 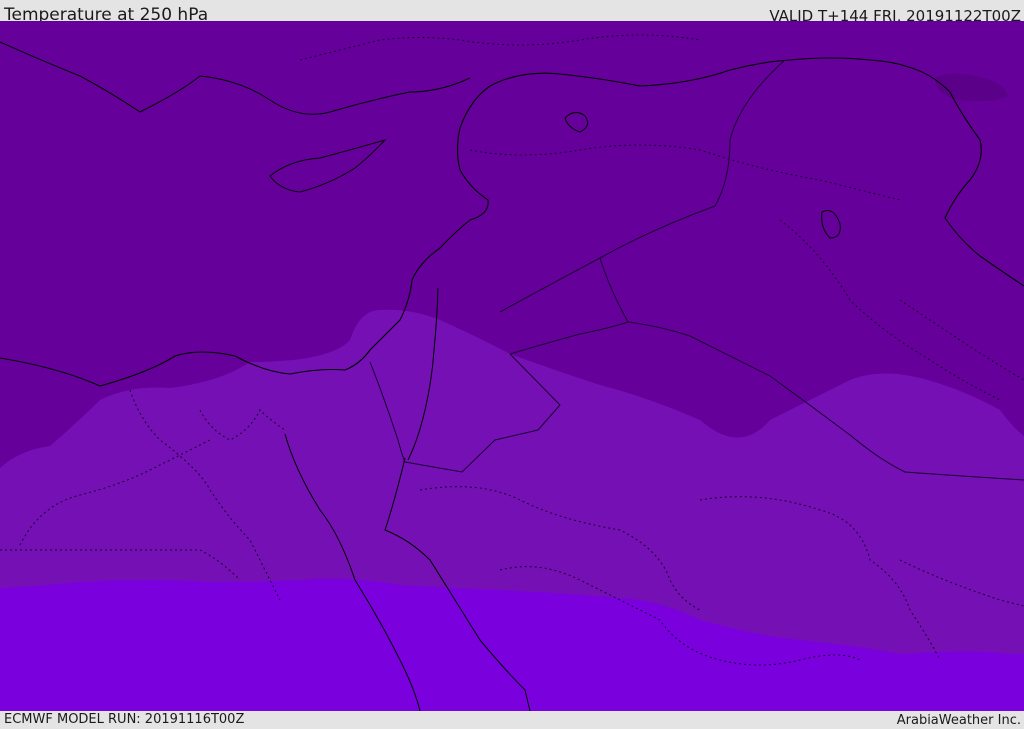 I want to click on credit-label: ArabiaWeather Inc., so click(x=958, y=720).